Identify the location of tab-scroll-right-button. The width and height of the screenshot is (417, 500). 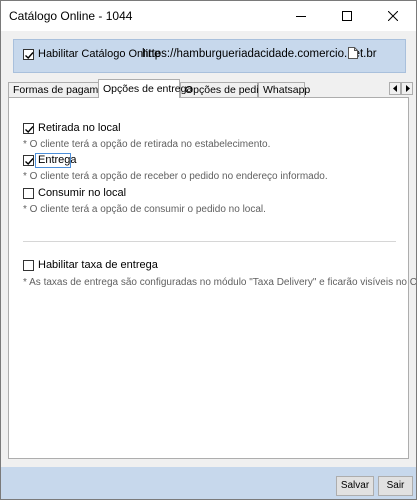
(407, 88).